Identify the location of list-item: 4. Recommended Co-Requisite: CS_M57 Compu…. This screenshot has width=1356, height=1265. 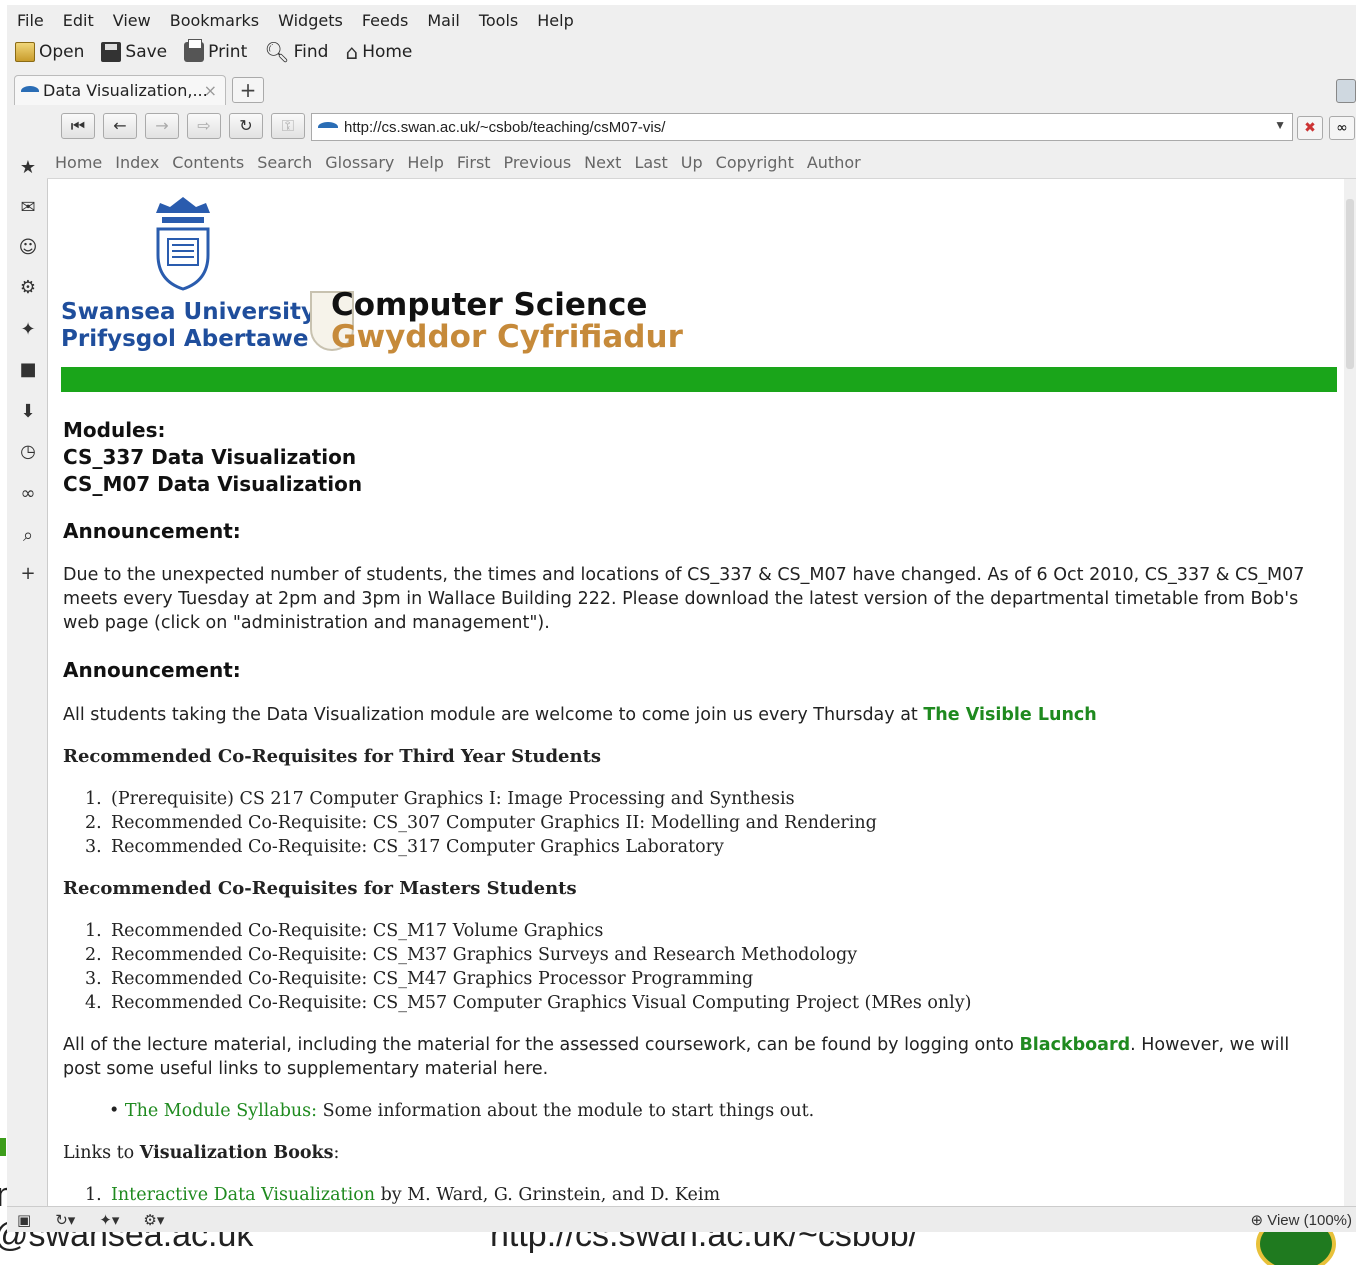
(528, 1003).